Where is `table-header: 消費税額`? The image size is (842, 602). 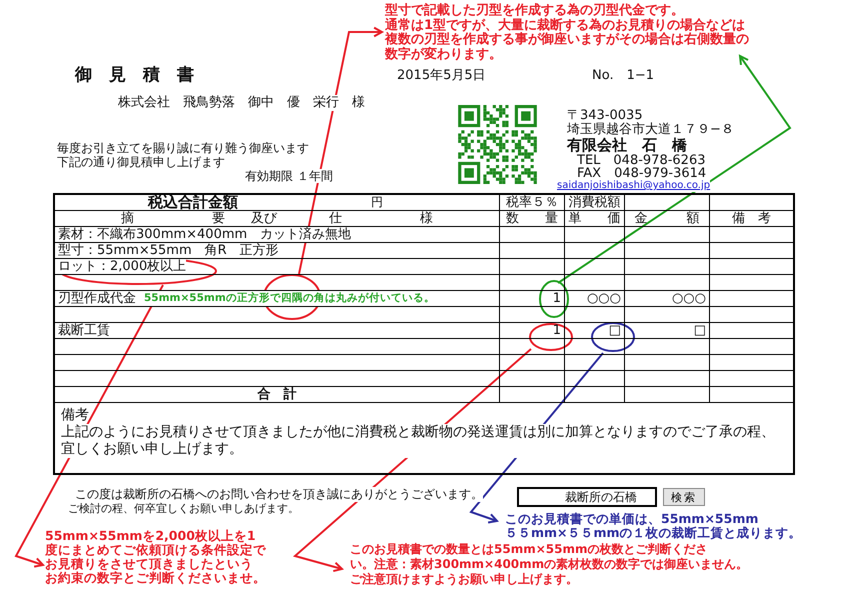
table-header: 消費税額 is located at coordinates (594, 202).